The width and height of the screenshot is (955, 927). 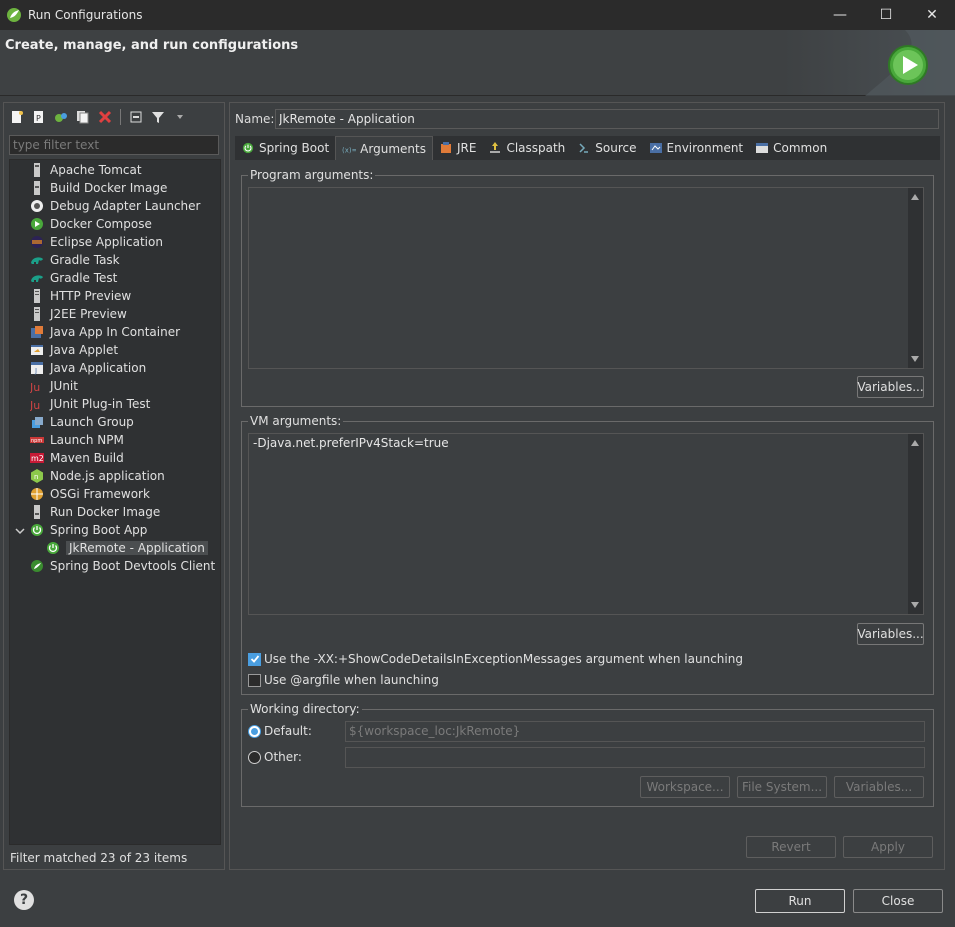 I want to click on tree-item-docker-compose: Docker Compose, so click(x=91, y=224).